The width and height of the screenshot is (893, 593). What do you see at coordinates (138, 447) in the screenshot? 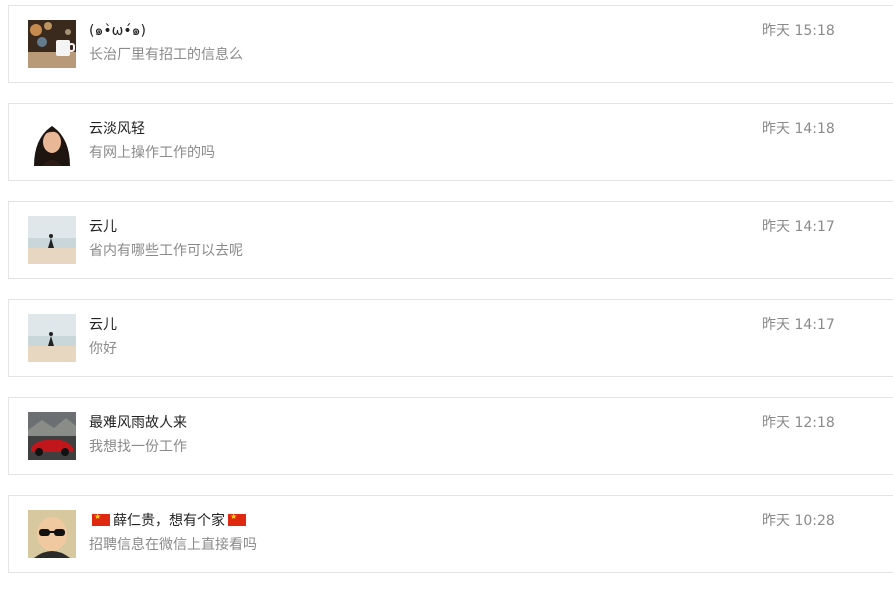
I see `message-preview: 我想找一份工作` at bounding box center [138, 447].